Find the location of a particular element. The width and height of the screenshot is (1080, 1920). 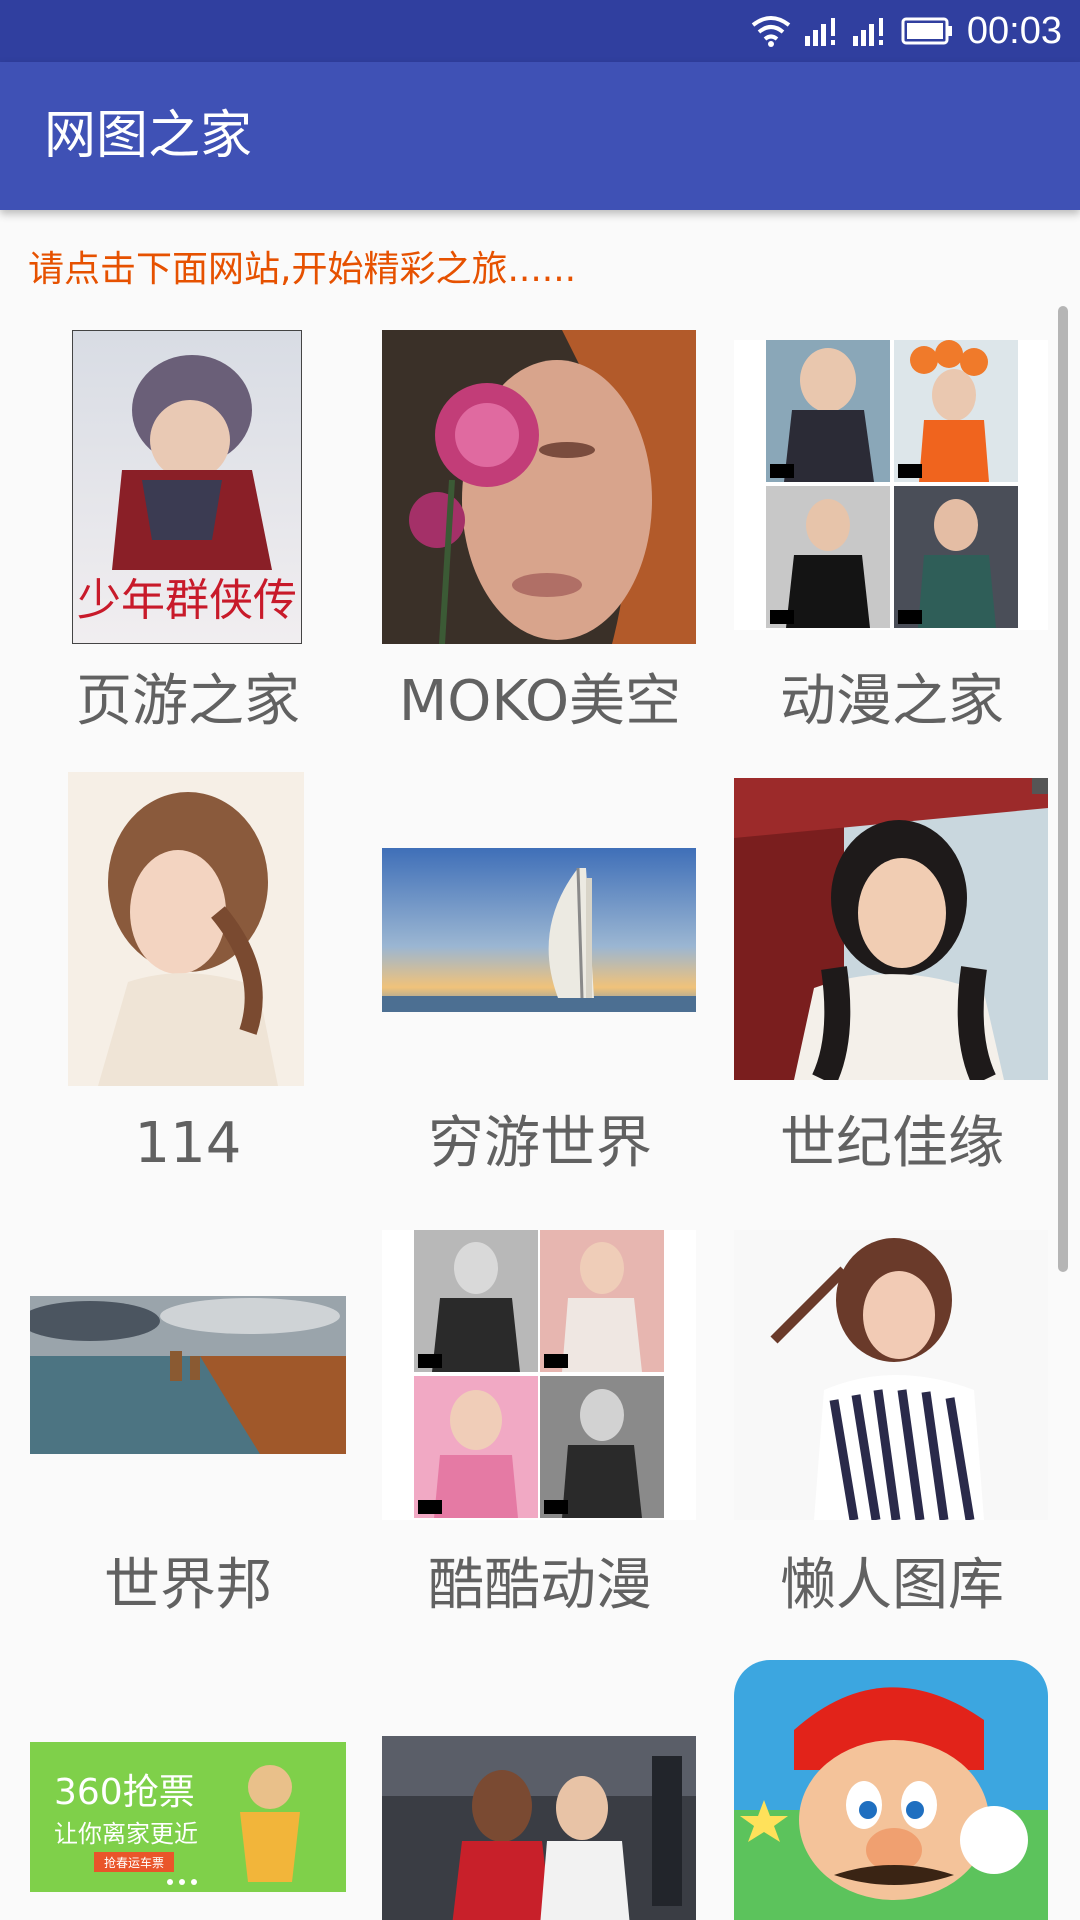

site-thumbnail-ticket-banner: 360抢票 让你离家更近 抢春运车票 is located at coordinates (188, 1817).